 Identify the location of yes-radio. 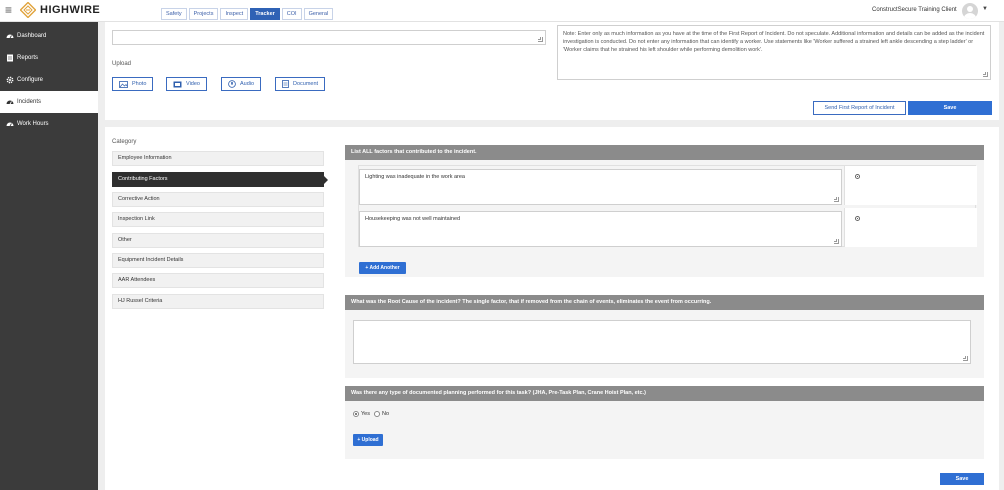
(356, 414).